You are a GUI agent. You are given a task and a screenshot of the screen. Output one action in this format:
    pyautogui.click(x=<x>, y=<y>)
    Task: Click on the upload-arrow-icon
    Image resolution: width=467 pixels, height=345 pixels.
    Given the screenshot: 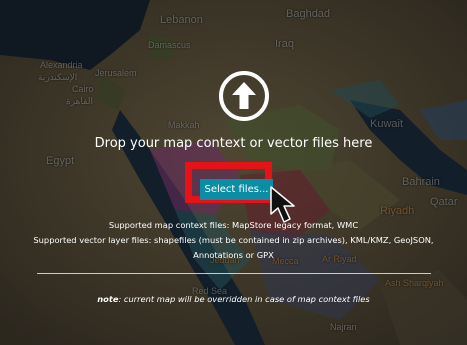 What is the action you would take?
    pyautogui.click(x=244, y=96)
    